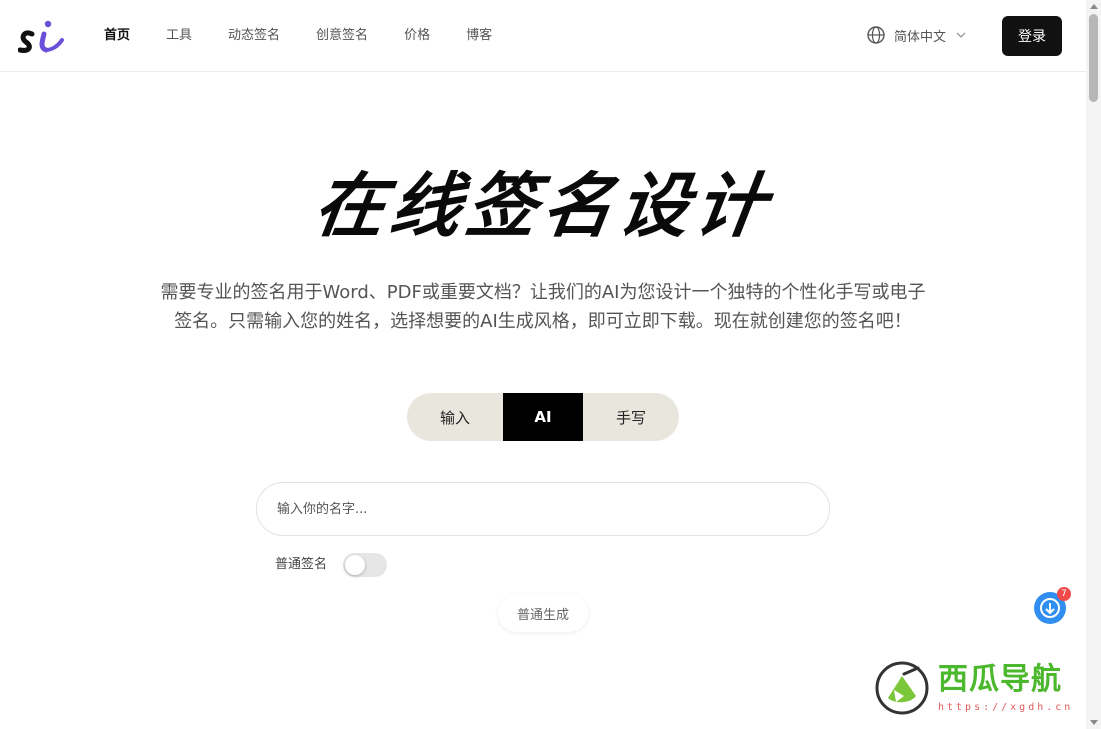 This screenshot has height=729, width=1101. What do you see at coordinates (920, 37) in the screenshot?
I see `language-label: 简体中文` at bounding box center [920, 37].